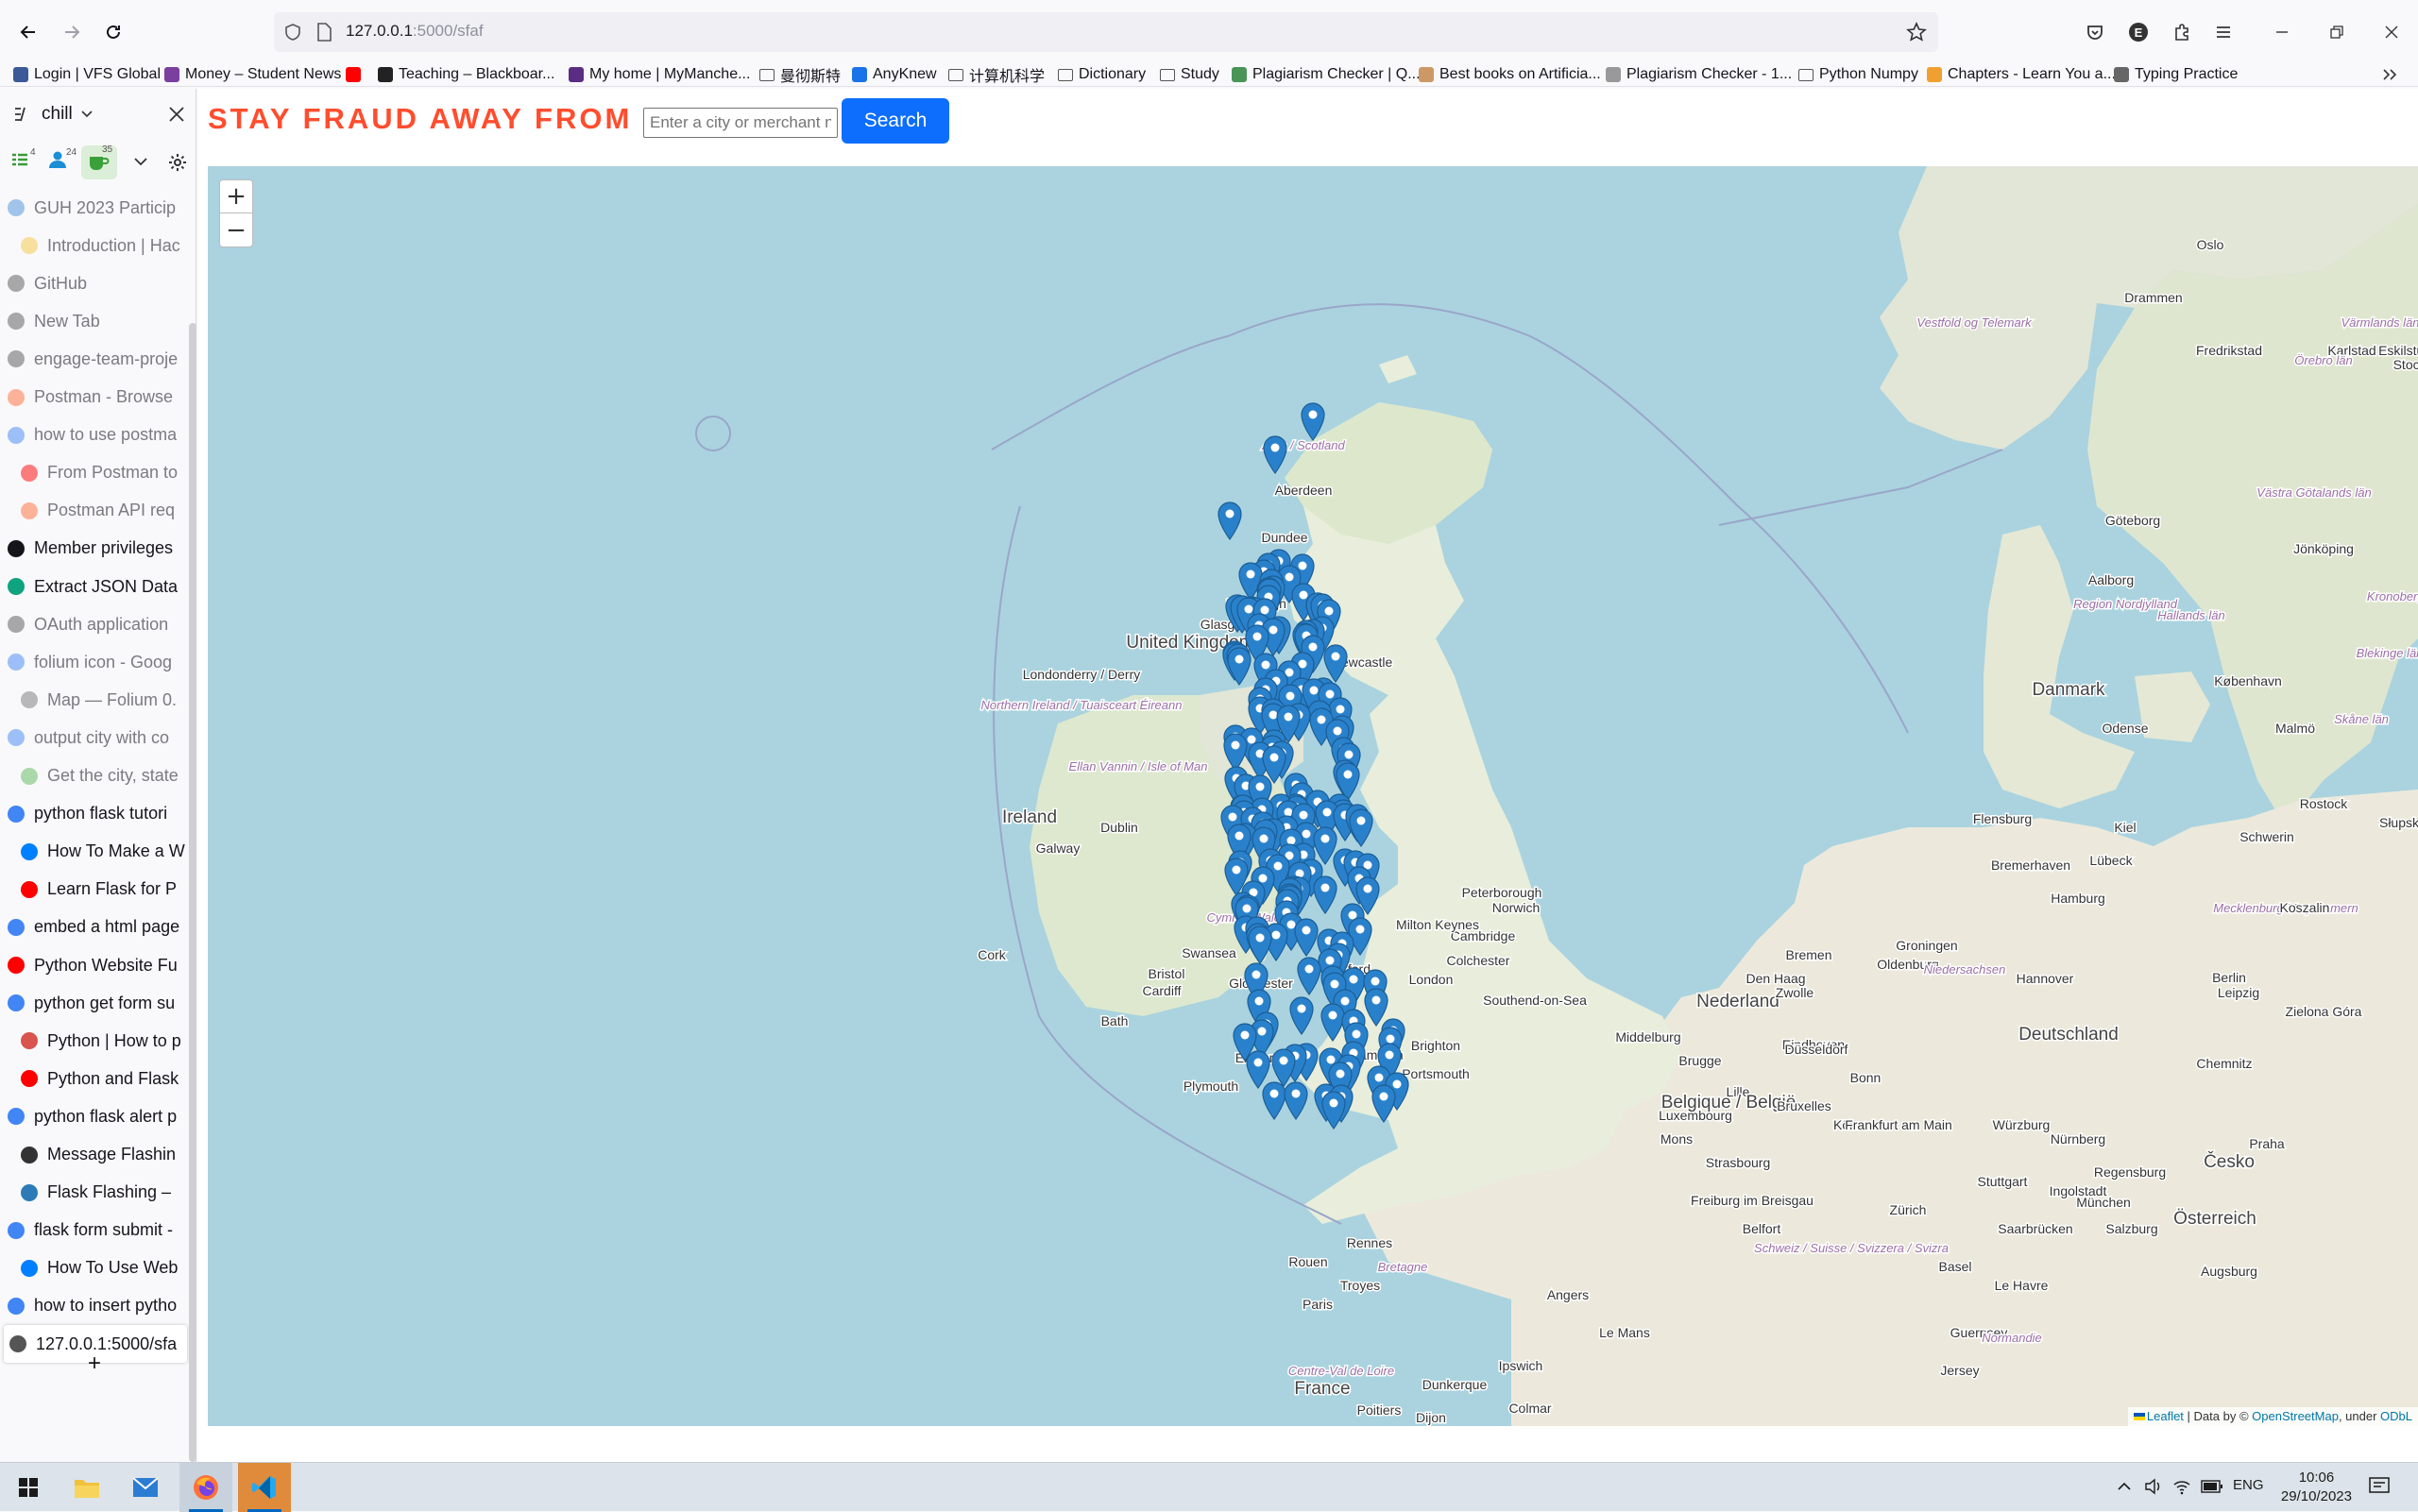  I want to click on bookmark-item: Dictionary, so click(1102, 74).